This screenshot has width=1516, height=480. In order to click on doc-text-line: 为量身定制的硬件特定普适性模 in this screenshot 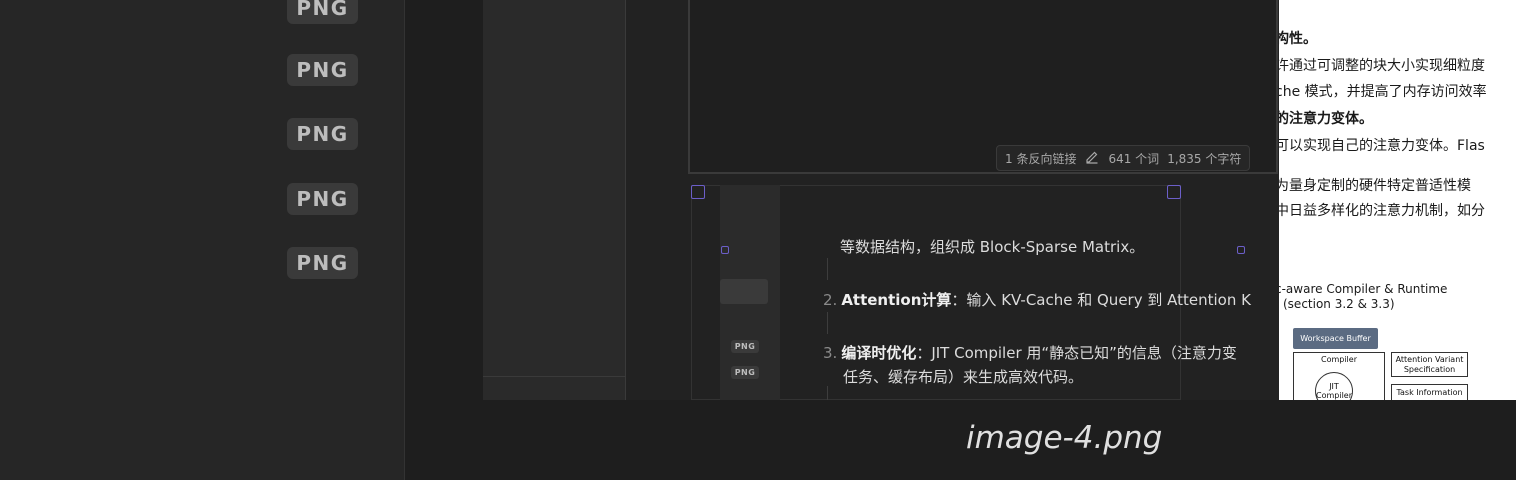, I will do `click(1375, 186)`.